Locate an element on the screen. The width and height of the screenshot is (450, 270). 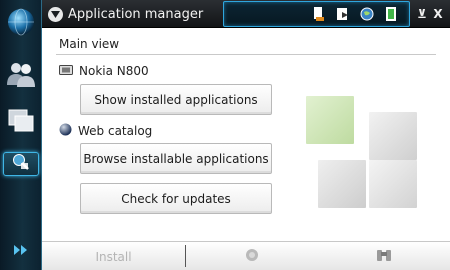
section-divider is located at coordinates (246, 54).